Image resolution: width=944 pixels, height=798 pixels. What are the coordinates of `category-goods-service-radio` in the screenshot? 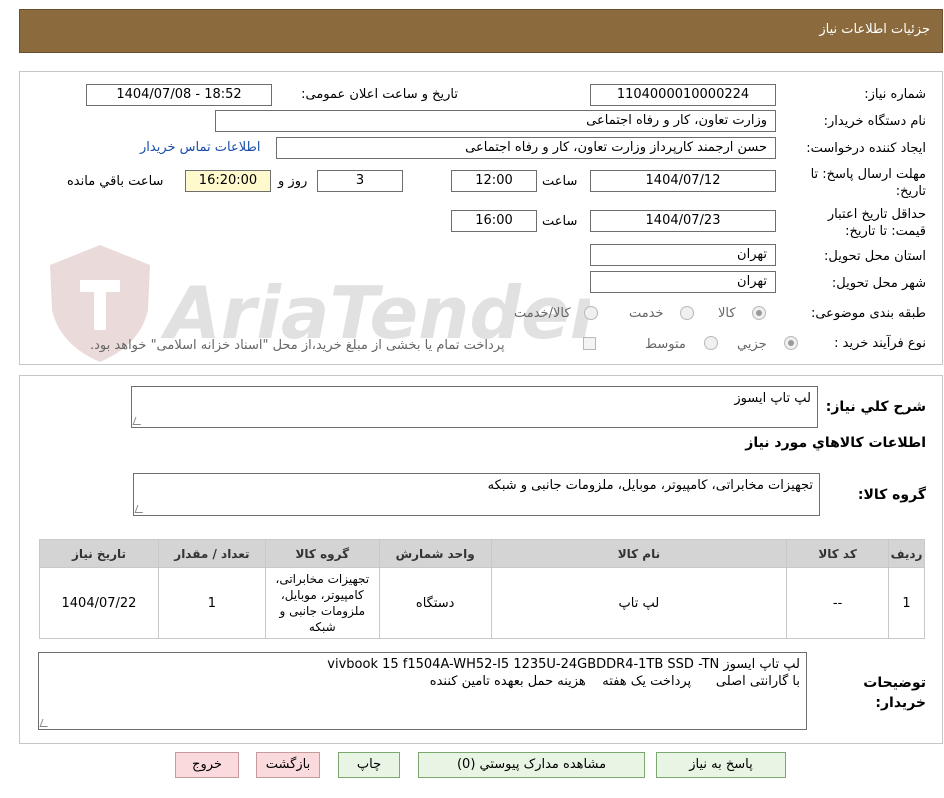 It's located at (591, 313).